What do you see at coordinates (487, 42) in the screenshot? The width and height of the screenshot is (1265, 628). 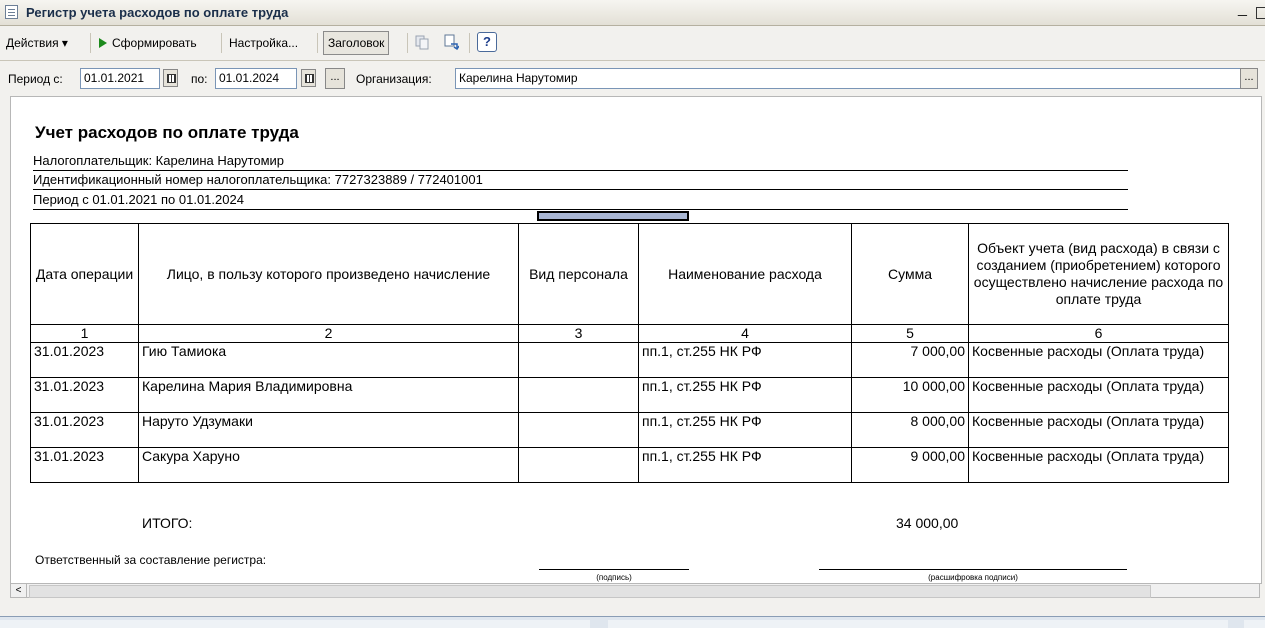 I see `help-button: ?` at bounding box center [487, 42].